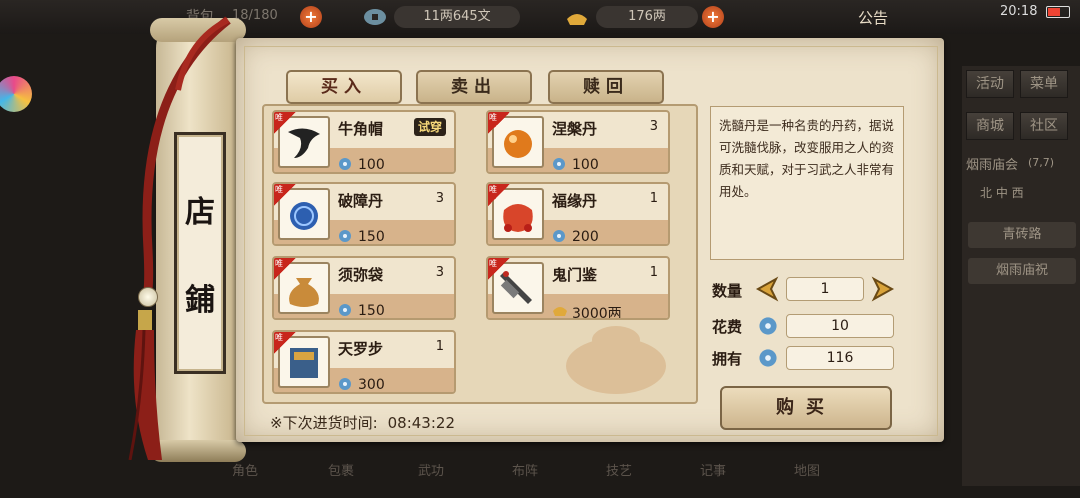 This screenshot has width=1080, height=498. Describe the element at coordinates (1022, 271) in the screenshot. I see `route-yanyumiaozhu: 烟雨庙祝` at that location.